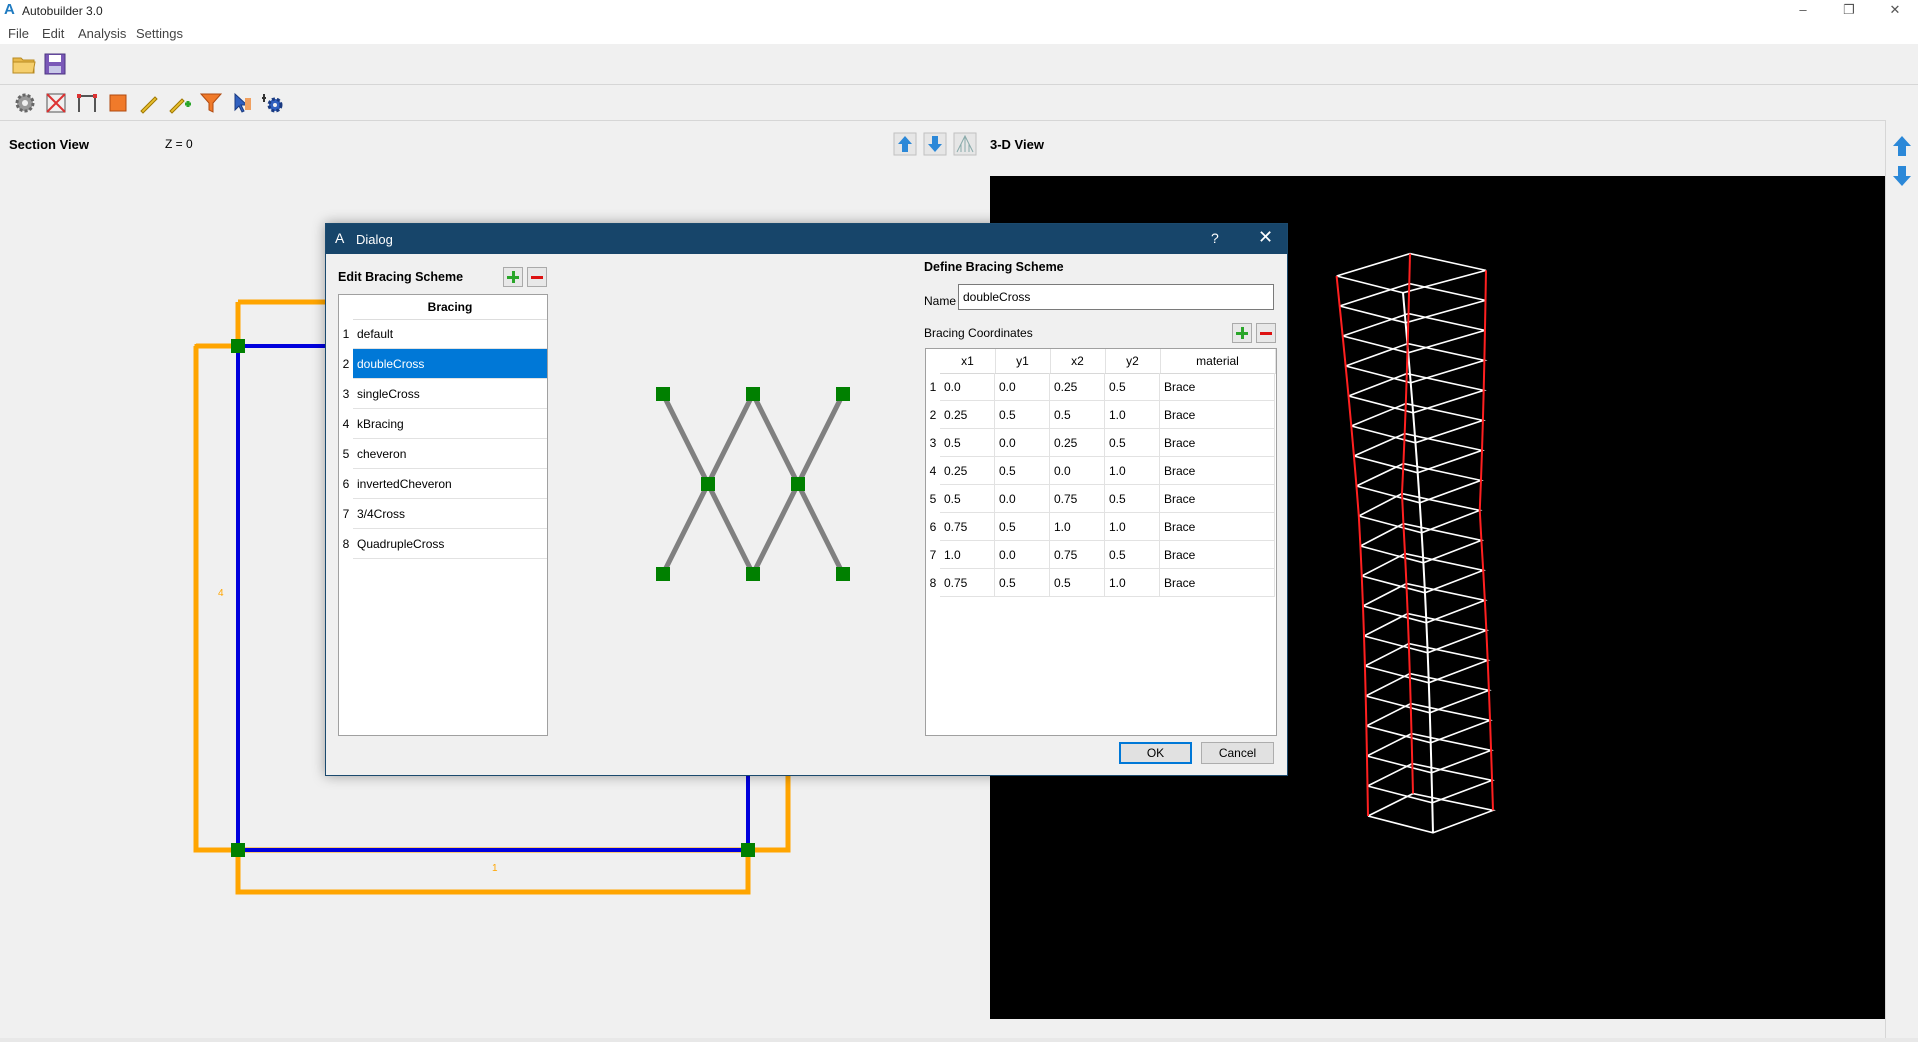  I want to click on help-button: ?, so click(1215, 238).